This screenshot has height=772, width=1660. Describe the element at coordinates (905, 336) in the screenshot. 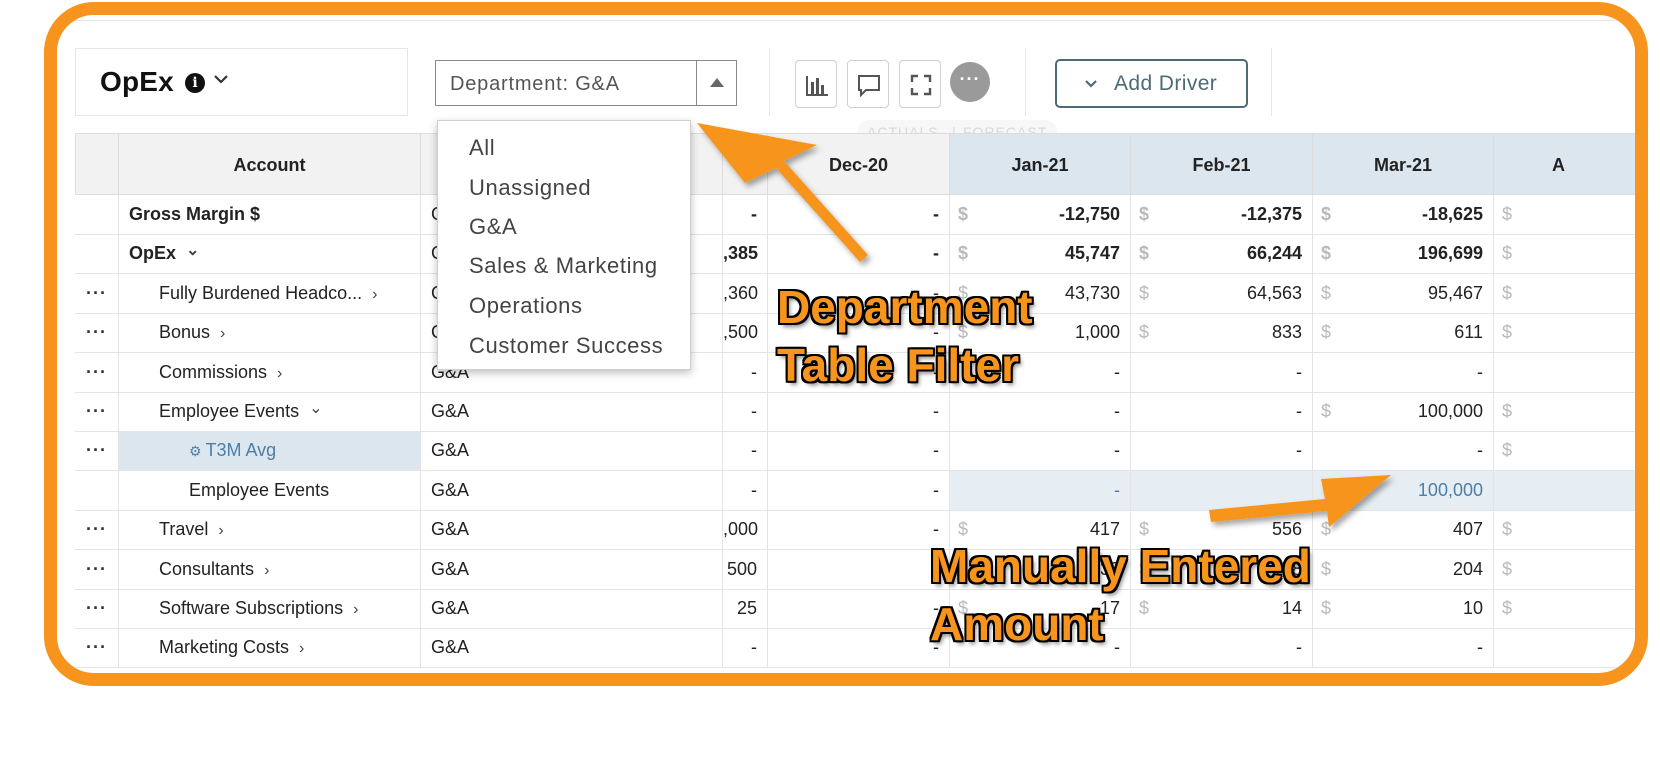

I see `callout-department-filter: Department Table Filter` at that location.